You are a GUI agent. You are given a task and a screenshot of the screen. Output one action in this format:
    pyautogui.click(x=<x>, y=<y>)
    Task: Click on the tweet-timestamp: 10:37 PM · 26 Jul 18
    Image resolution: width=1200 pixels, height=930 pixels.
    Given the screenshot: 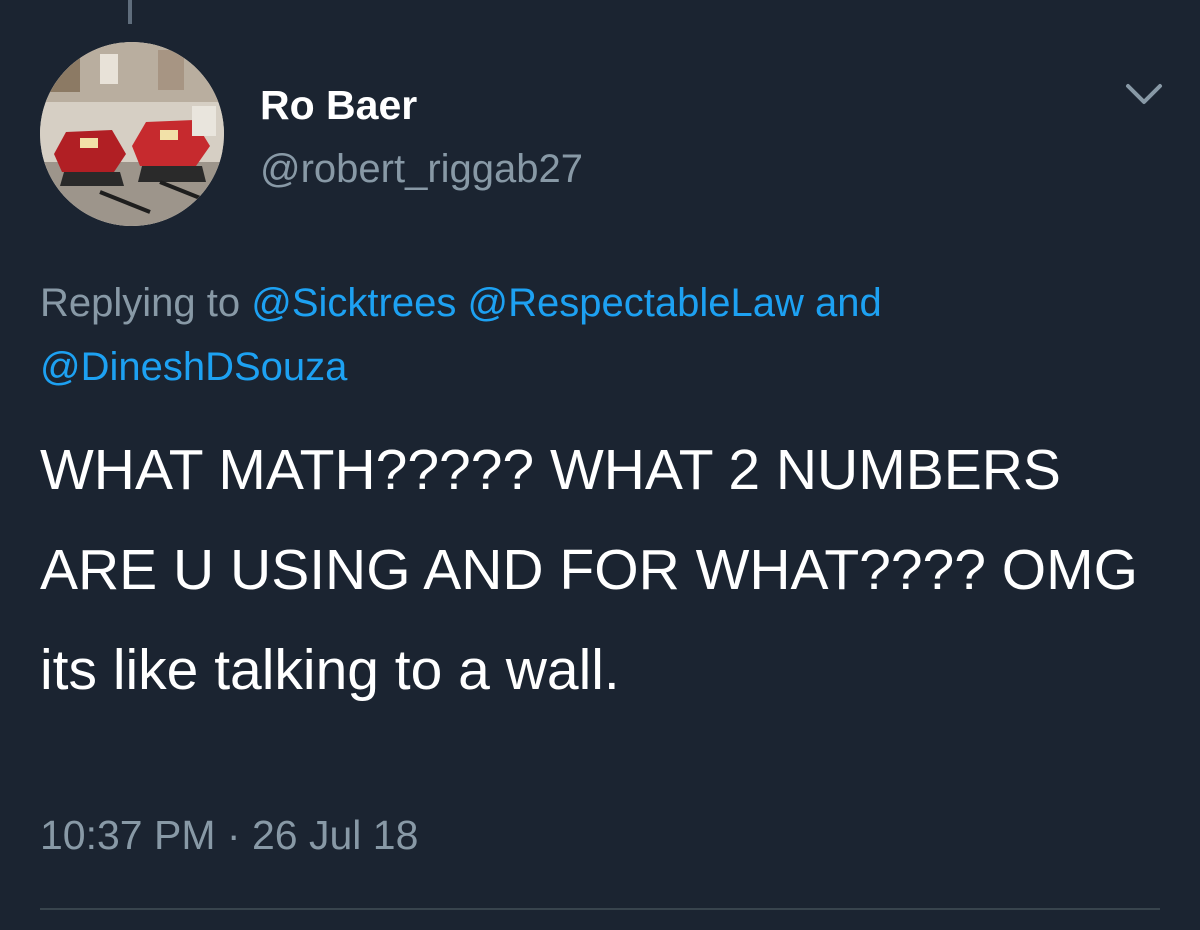 What is the action you would take?
    pyautogui.click(x=229, y=835)
    